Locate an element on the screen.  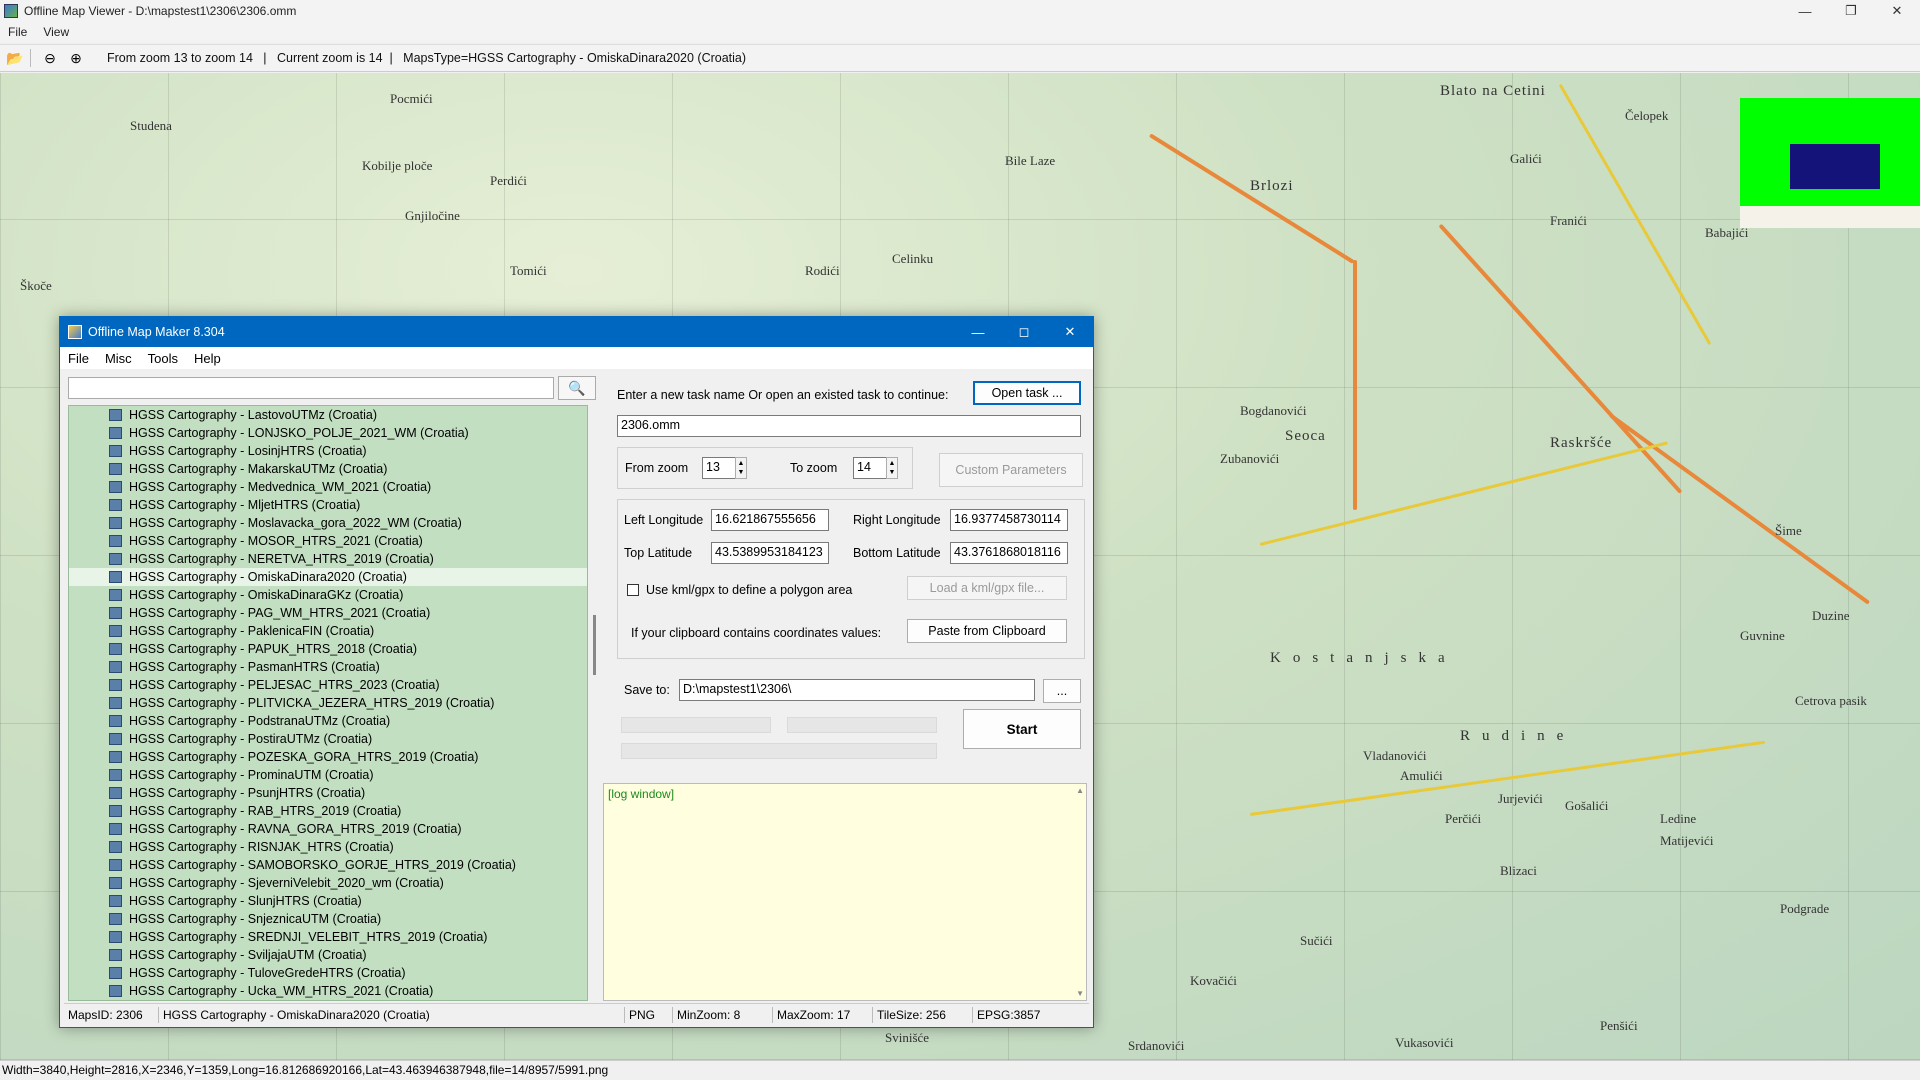
map-type-item: HGSS Cartography - LastovoUTMz (Croatia) is located at coordinates (328, 415).